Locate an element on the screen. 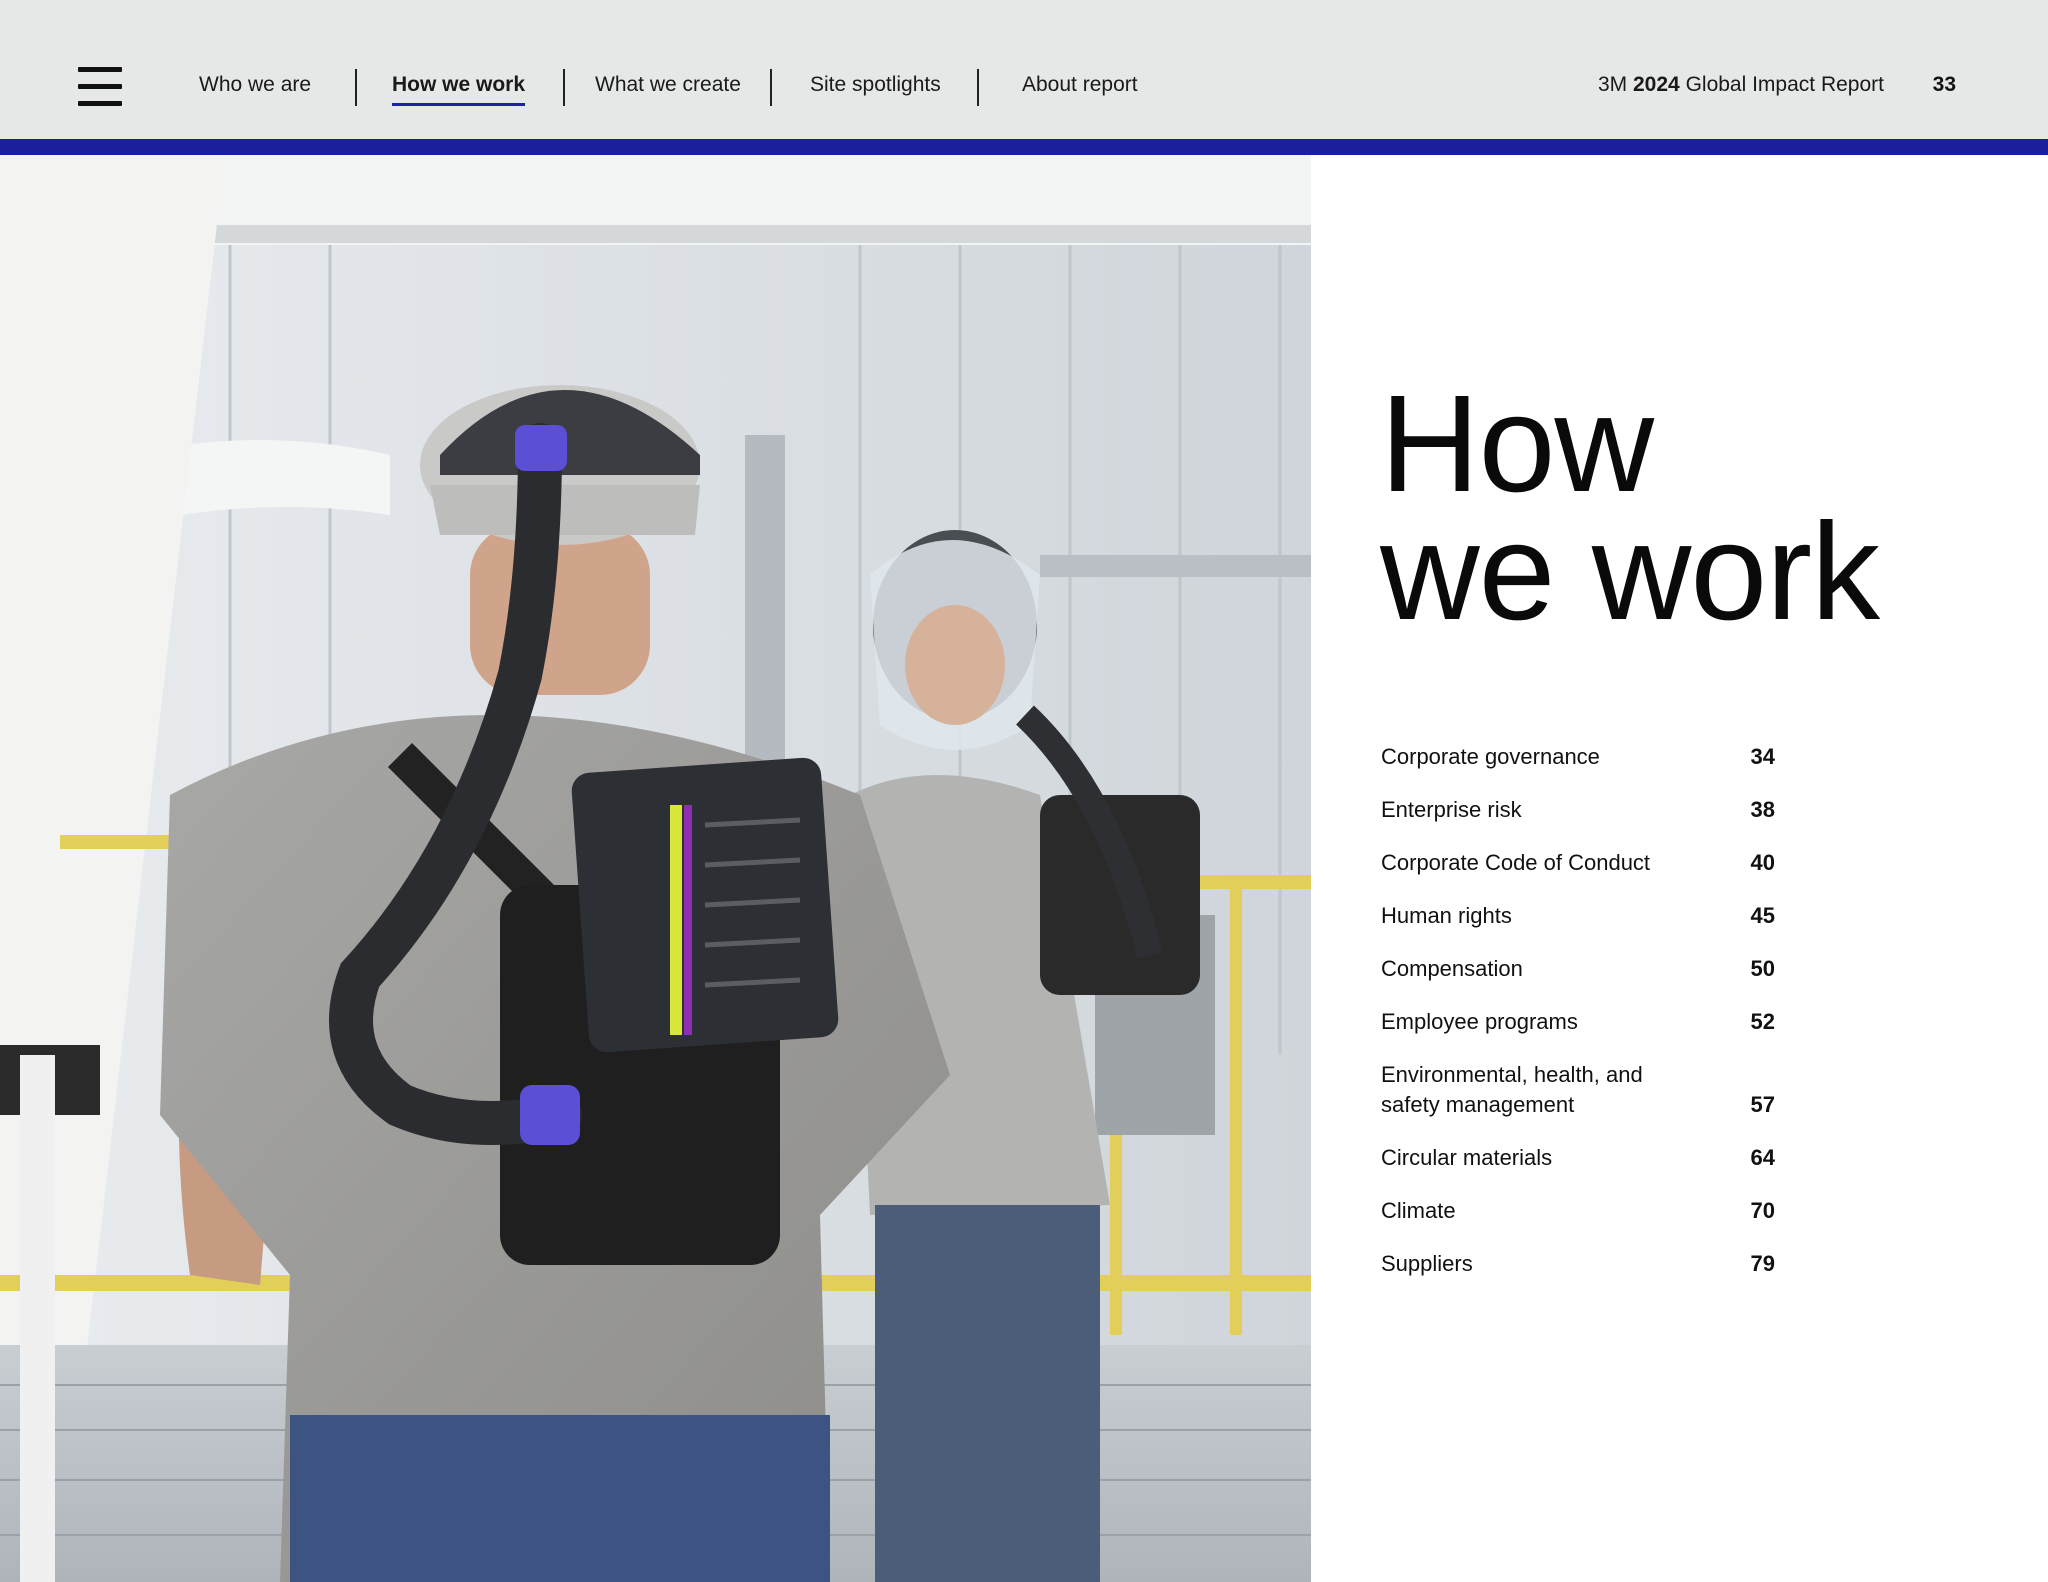 This screenshot has height=1582, width=2048. nav-about-report: About report is located at coordinates (1080, 85).